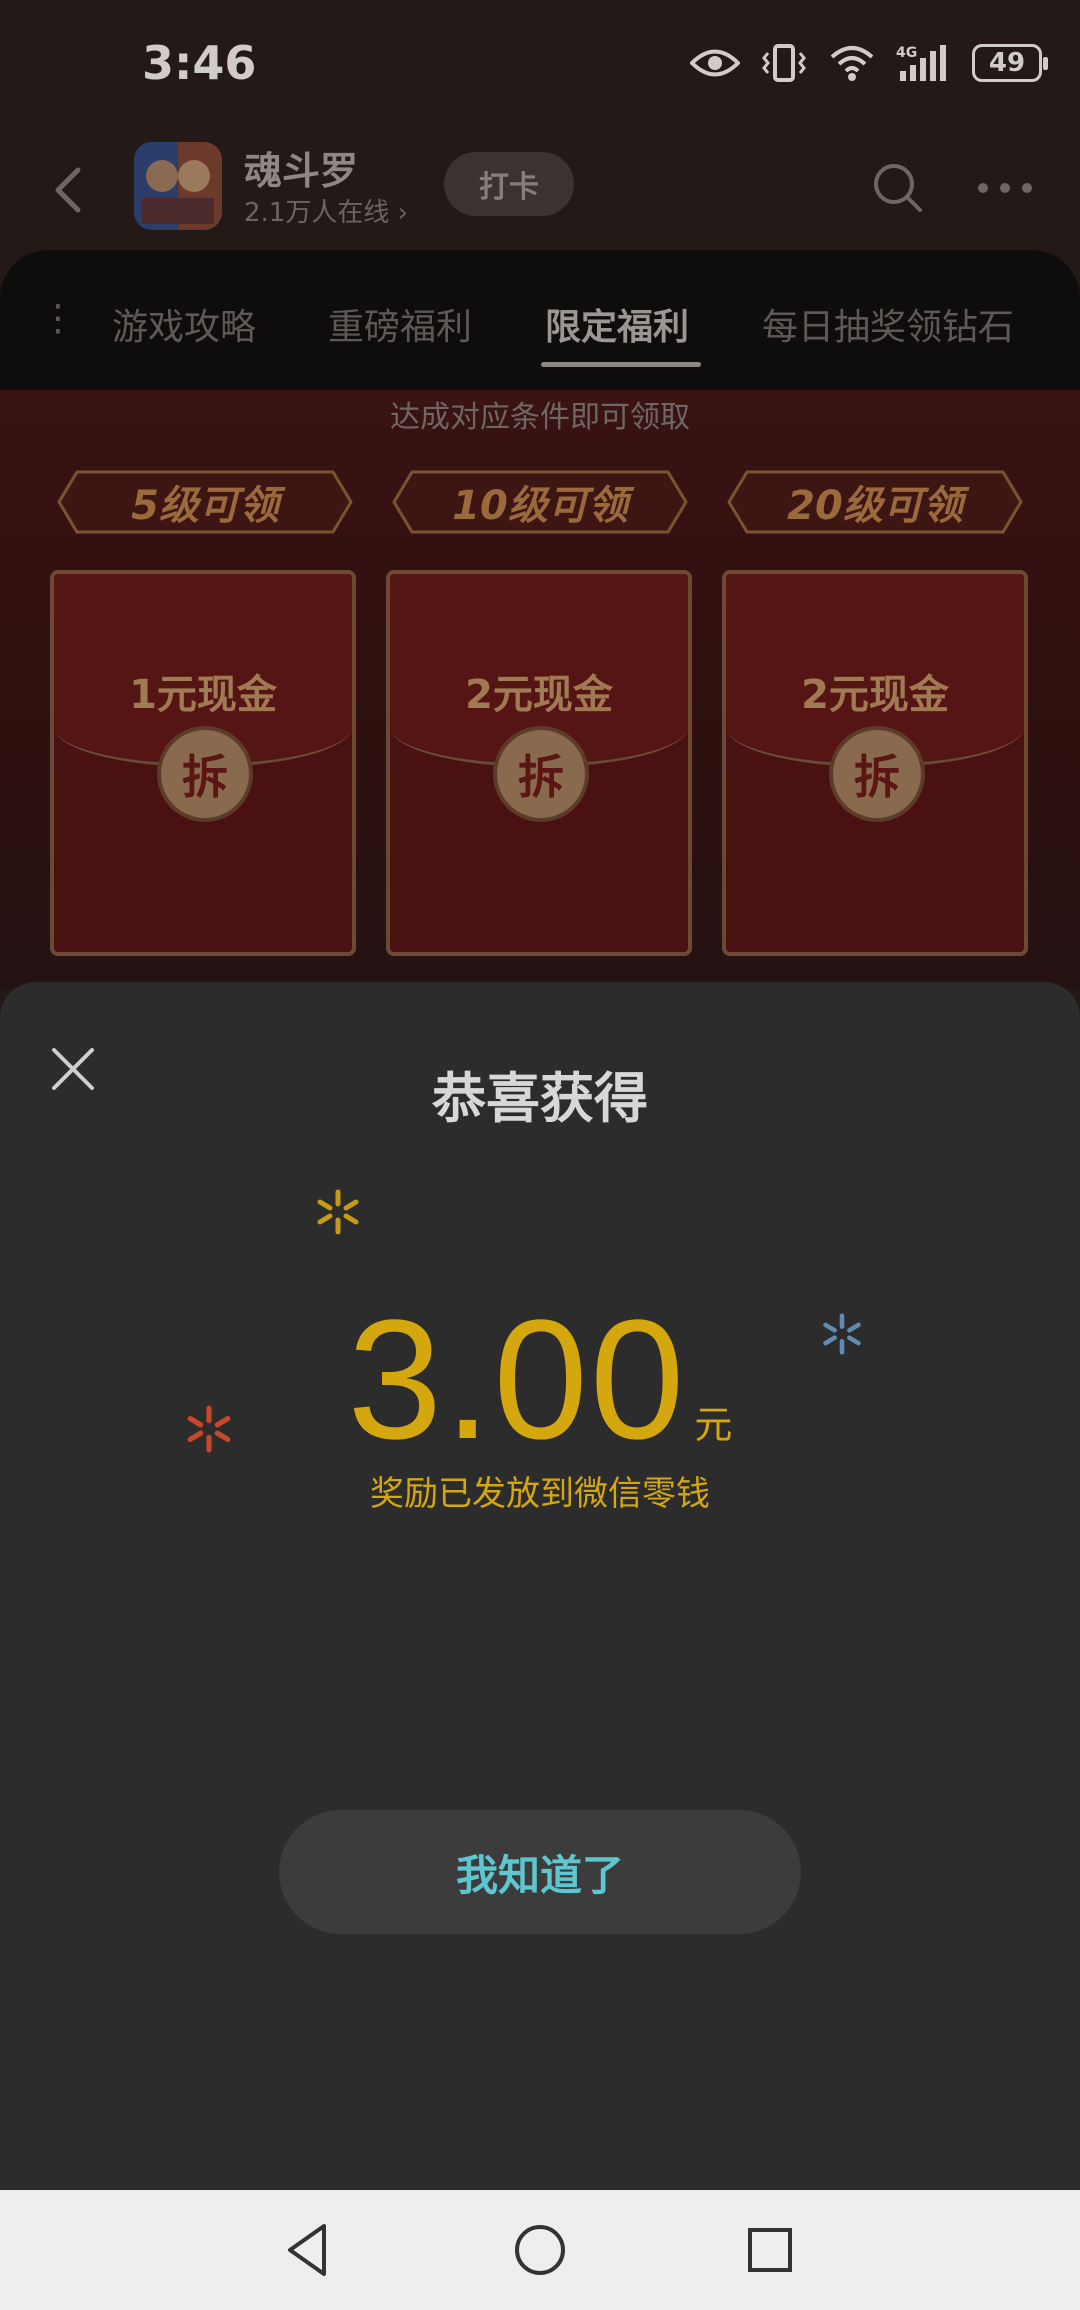 This screenshot has width=1080, height=2310. I want to click on tab-bar: ⋮ 游戏攻略 重磅福利 限定福利 每日抽奖领钻石, so click(540, 320).